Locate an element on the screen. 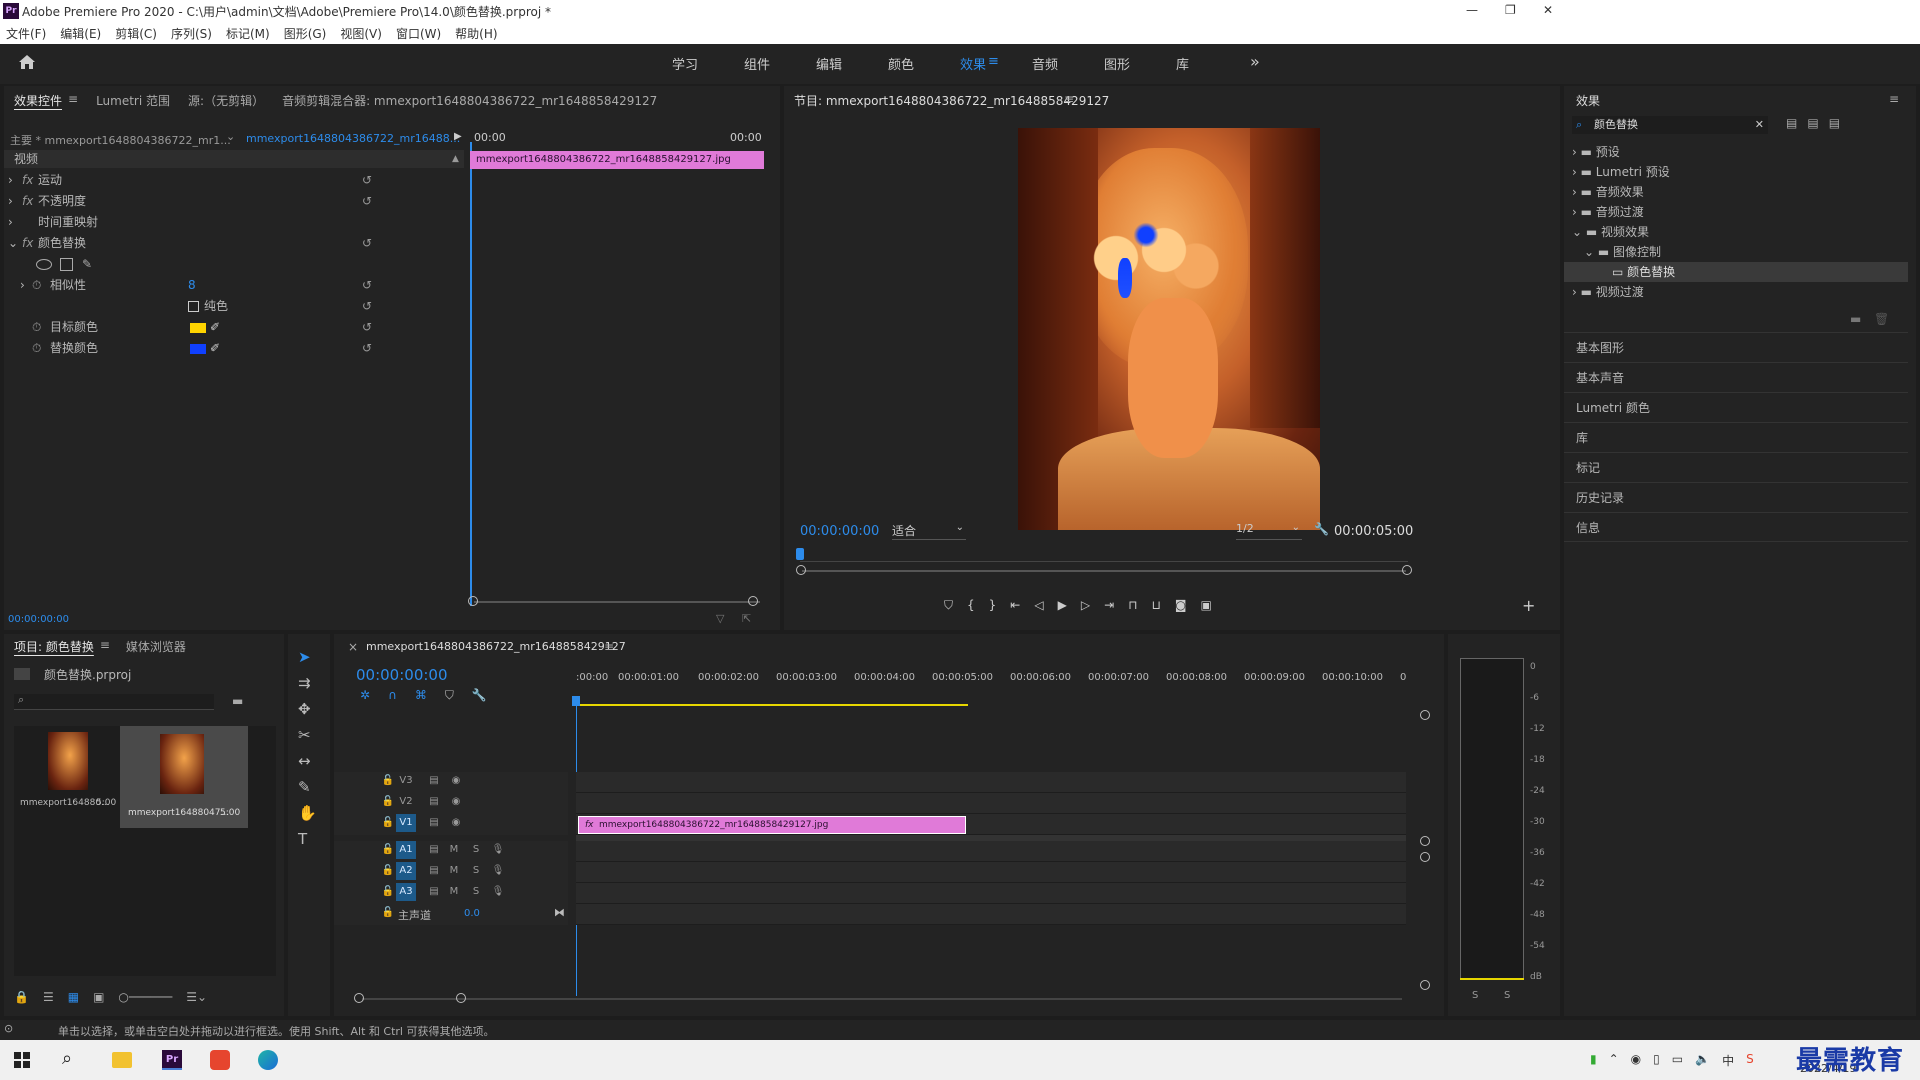 The height and width of the screenshot is (1080, 1920). ws-effects-menu-icon: ≡ is located at coordinates (1010, 63).